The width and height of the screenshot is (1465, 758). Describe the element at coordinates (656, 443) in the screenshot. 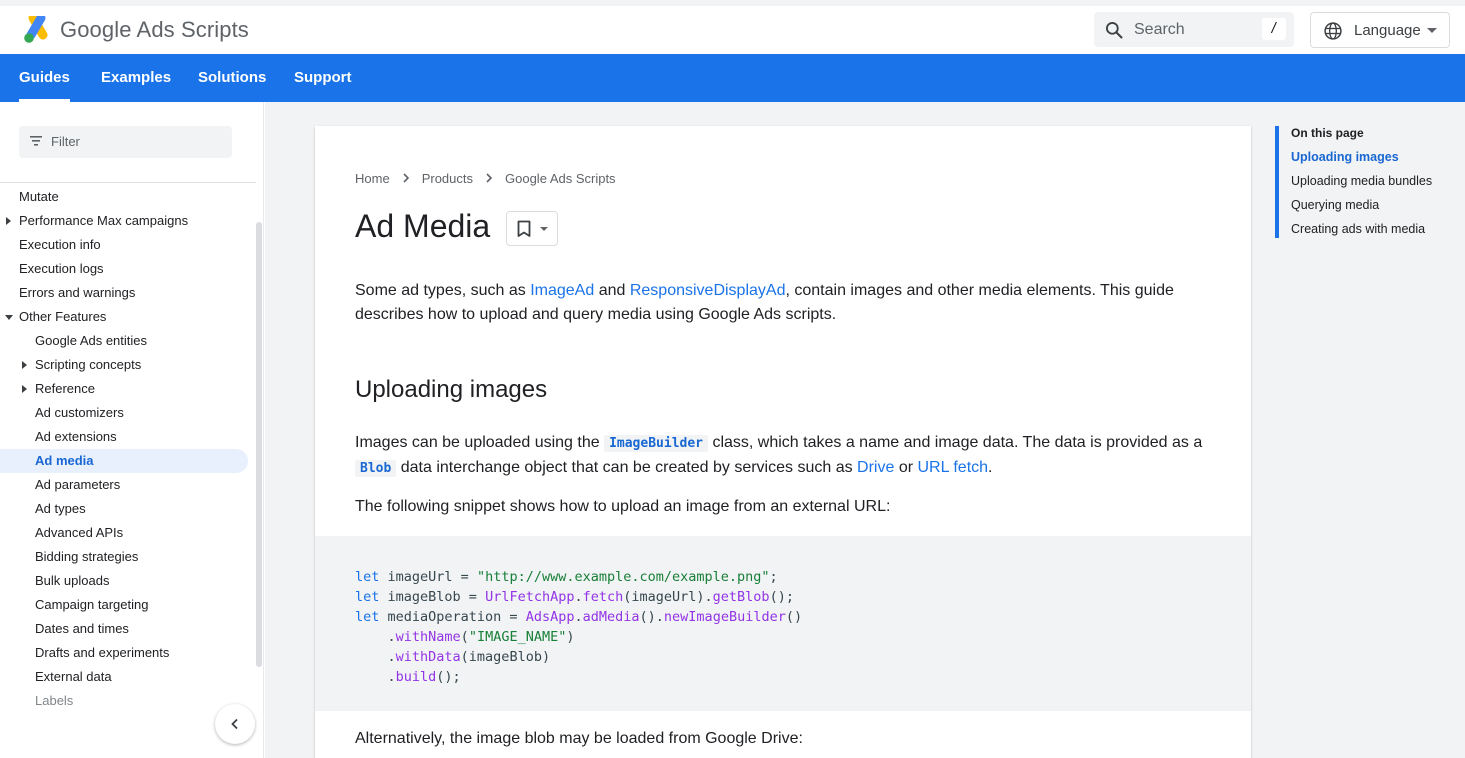

I see `imagebuilder-code-link: ImageBuilder` at that location.